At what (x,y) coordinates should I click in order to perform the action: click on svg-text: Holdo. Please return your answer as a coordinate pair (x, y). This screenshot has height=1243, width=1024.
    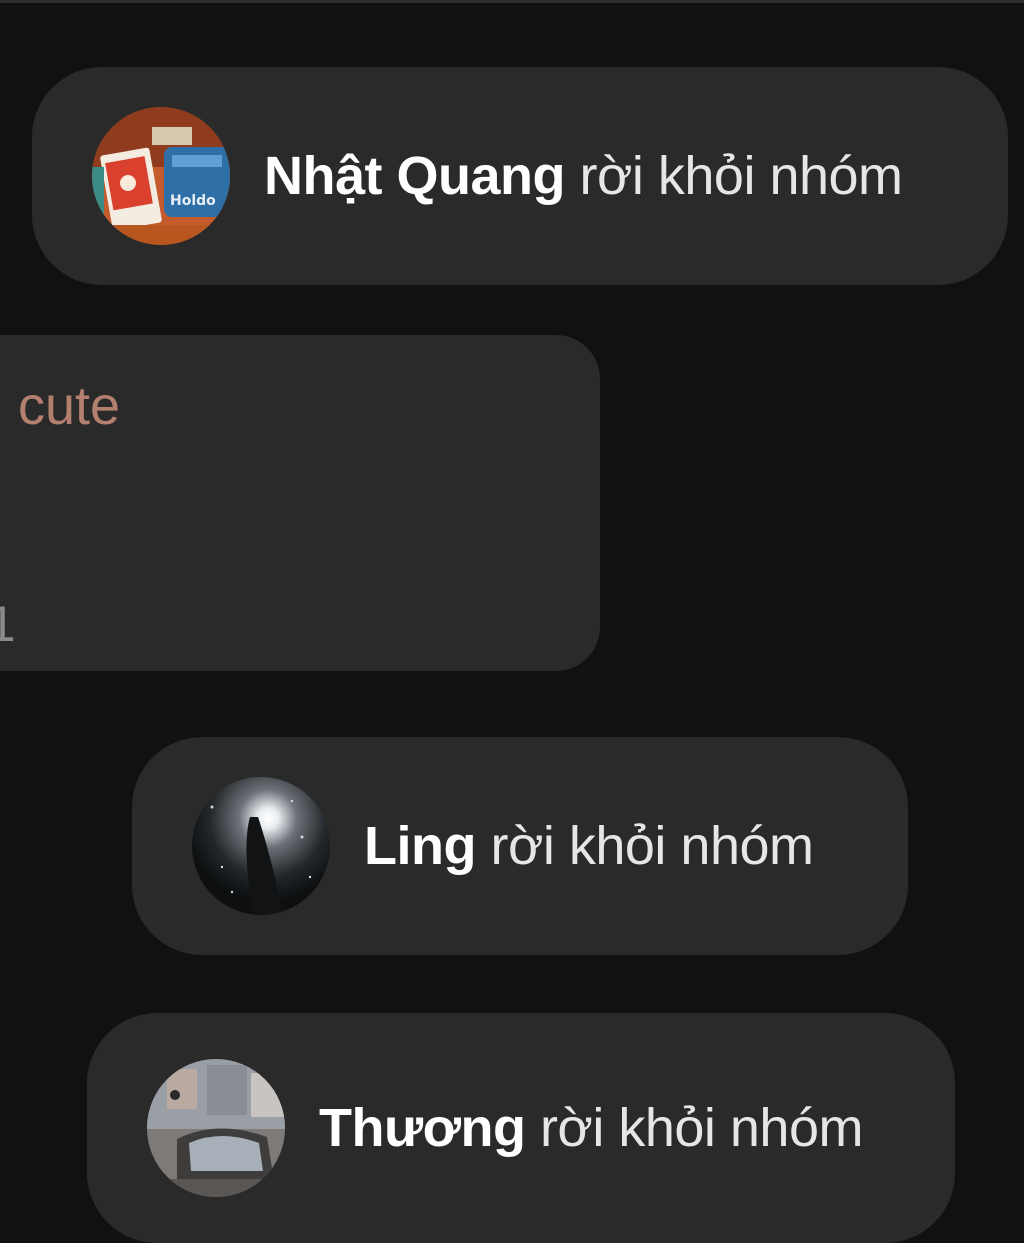
    Looking at the image, I should click on (193, 201).